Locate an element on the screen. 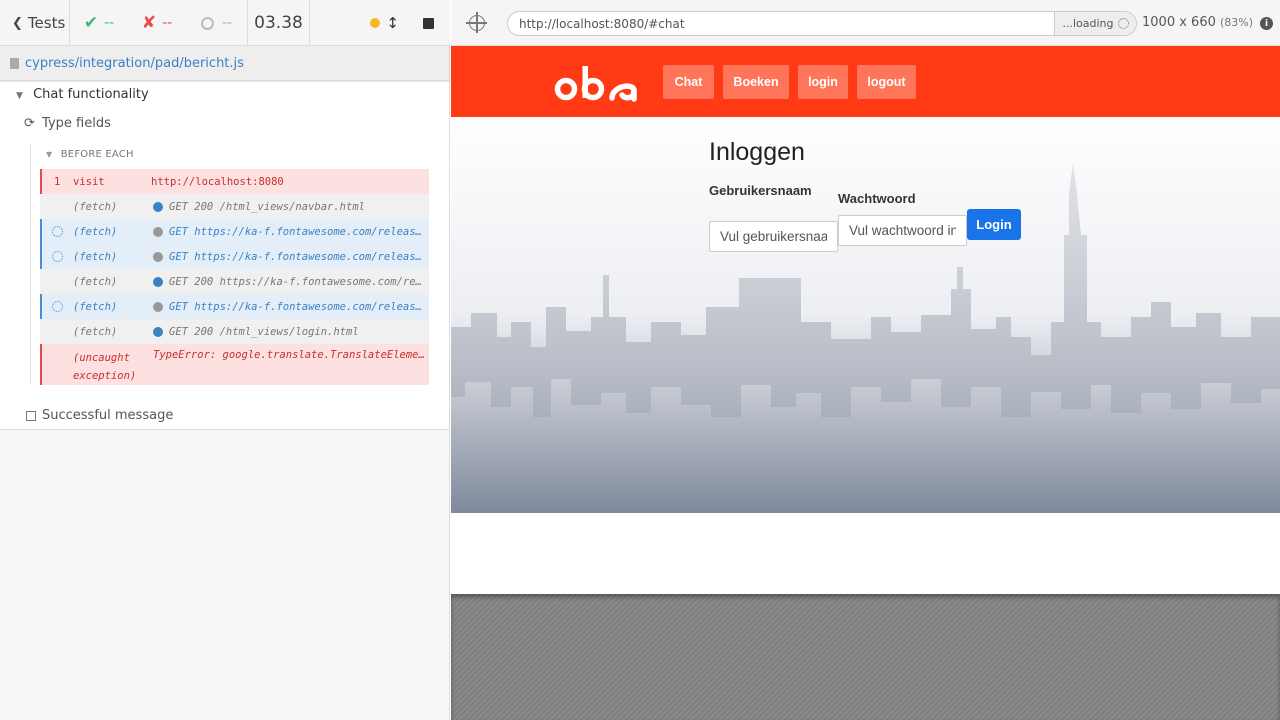 This screenshot has height=720, width=1280. selector-playground-crosshair-icon is located at coordinates (476, 22).